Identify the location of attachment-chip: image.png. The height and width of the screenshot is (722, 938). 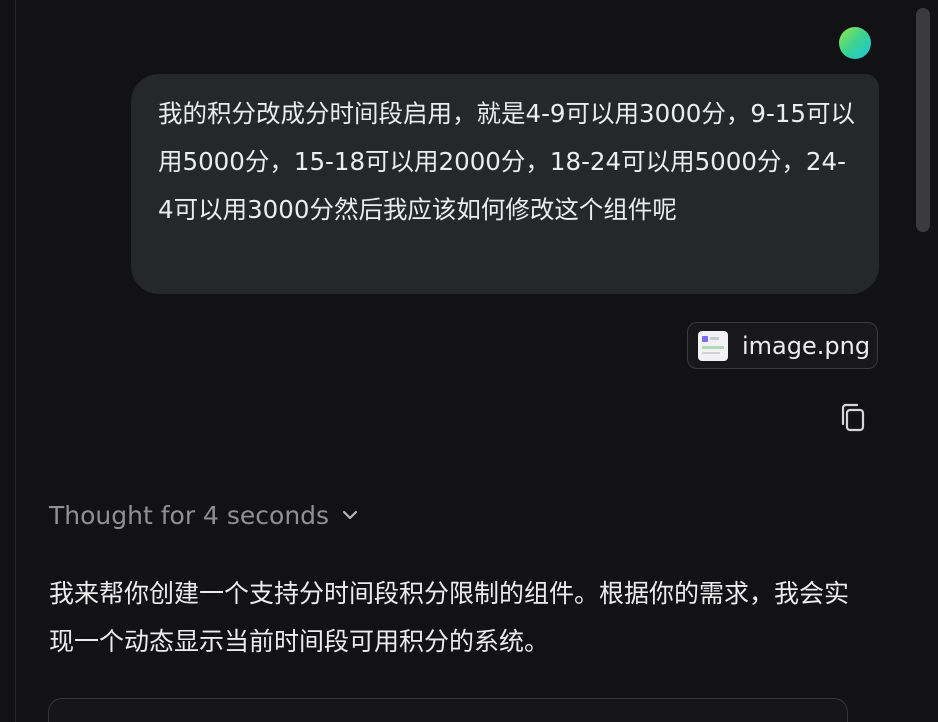
(782, 345).